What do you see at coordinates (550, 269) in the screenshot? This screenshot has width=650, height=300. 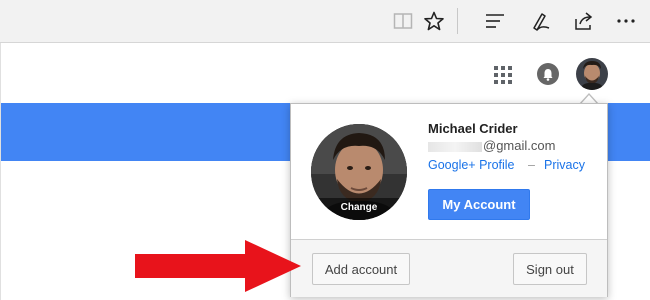 I see `sign-out-button: Sign out` at bounding box center [550, 269].